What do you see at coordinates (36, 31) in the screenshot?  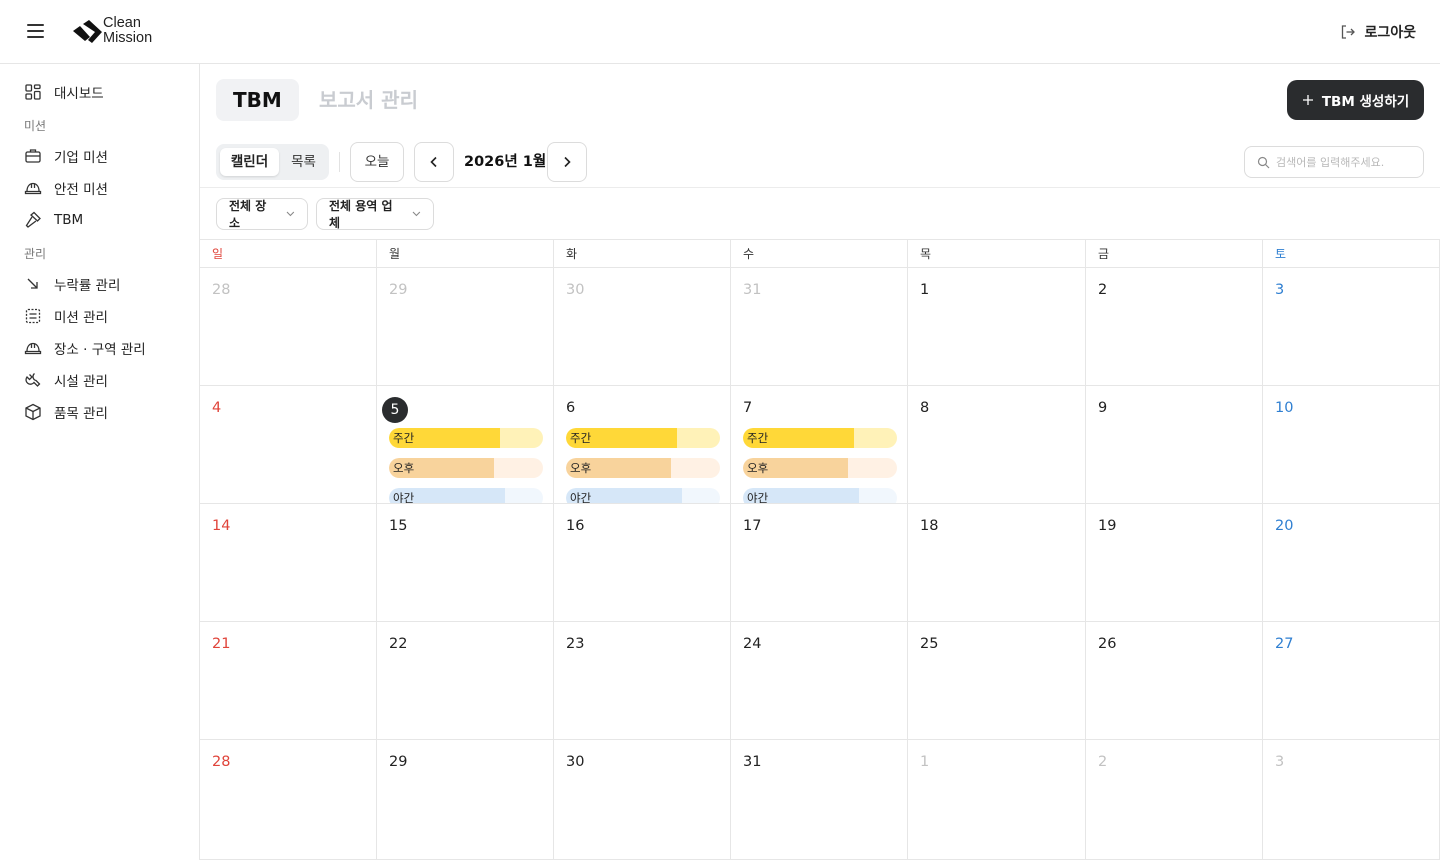 I see `menu-icon` at bounding box center [36, 31].